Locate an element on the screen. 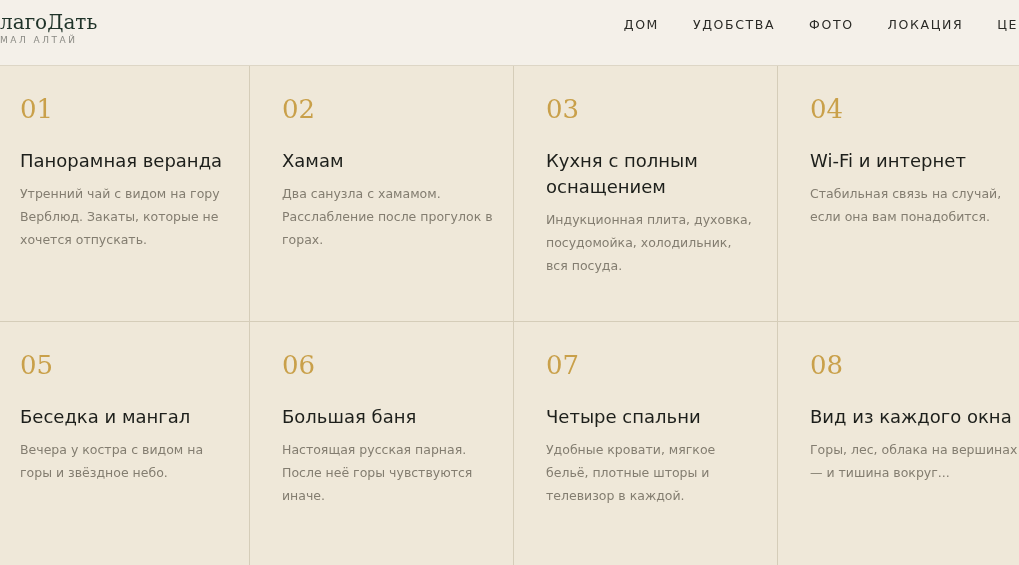 The width and height of the screenshot is (1019, 565). nav-link: УДОБСТВА is located at coordinates (734, 24).